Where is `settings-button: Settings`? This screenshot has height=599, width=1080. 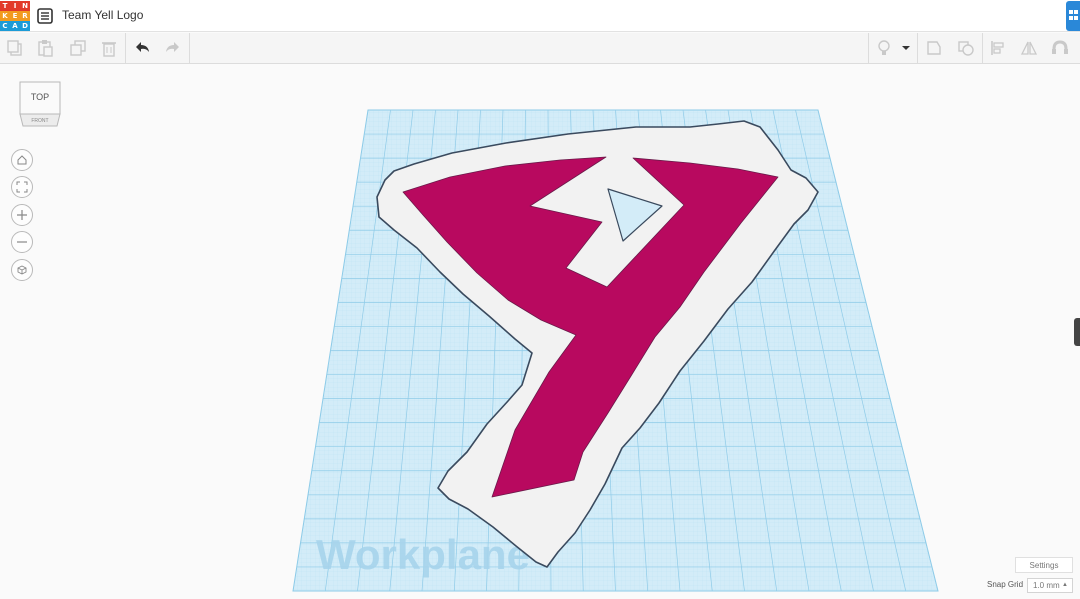 settings-button: Settings is located at coordinates (1044, 565).